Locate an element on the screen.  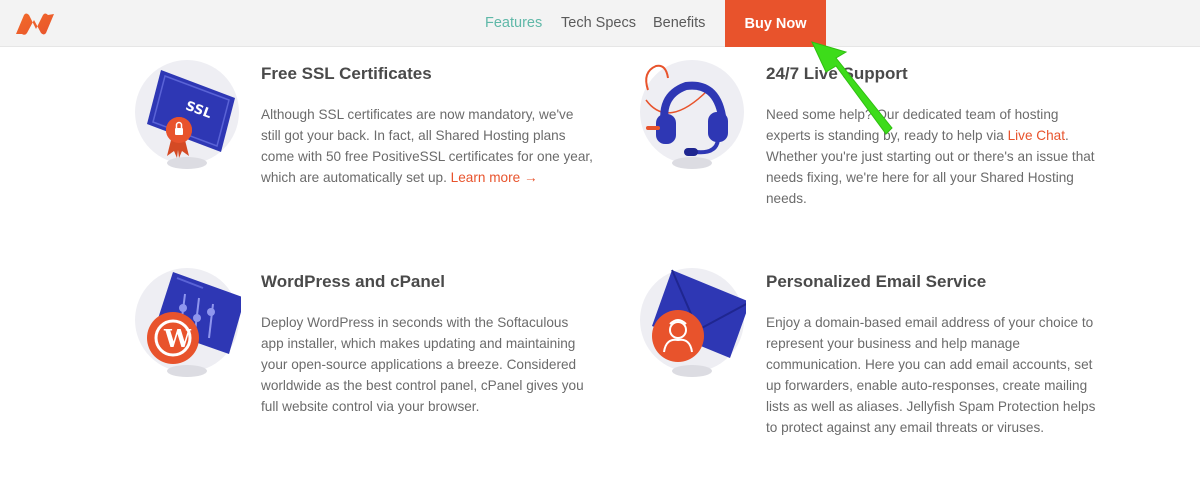
feature-title: Personalized Email Service is located at coordinates (876, 281).